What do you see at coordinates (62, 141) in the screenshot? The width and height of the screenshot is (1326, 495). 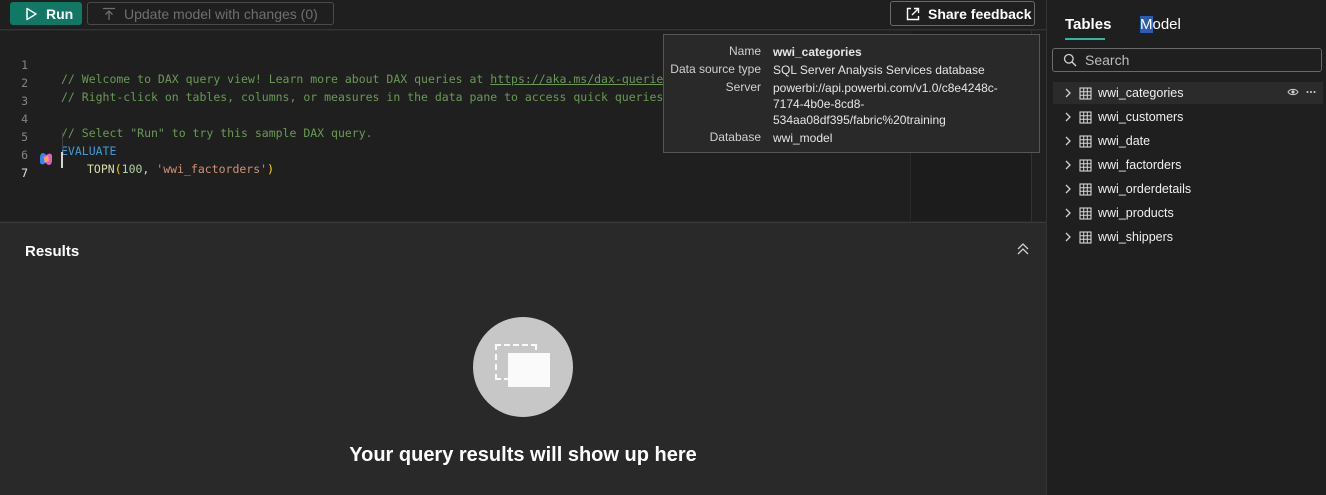 I see `indent-guide` at bounding box center [62, 141].